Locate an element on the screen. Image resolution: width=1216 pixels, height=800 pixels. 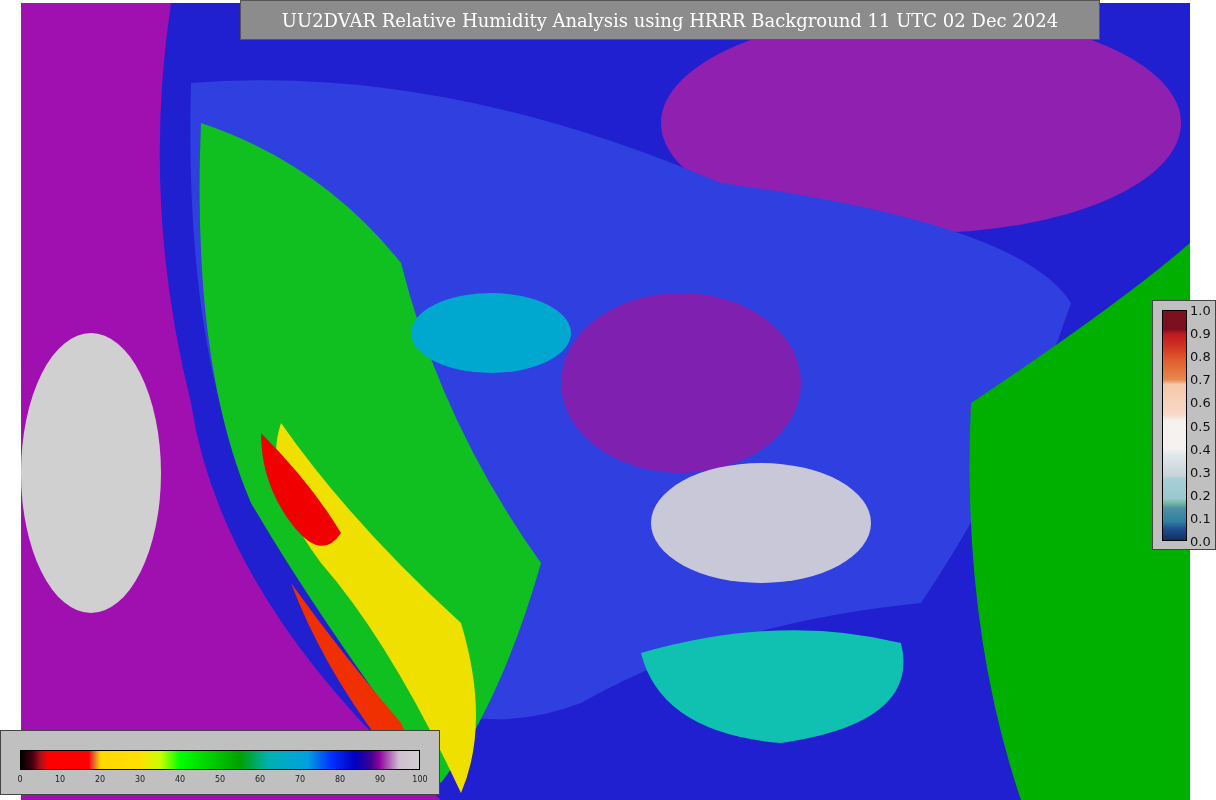
tick-label: 0.1 is located at coordinates (1200, 518).